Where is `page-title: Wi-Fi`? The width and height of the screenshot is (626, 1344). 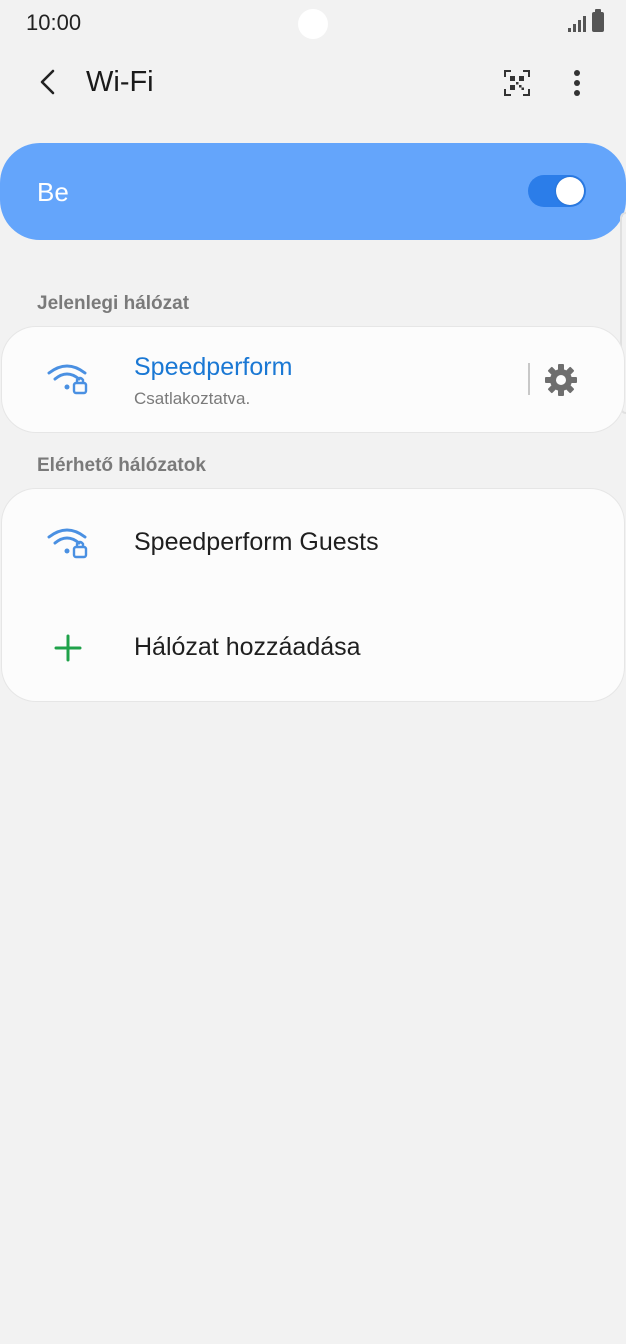
page-title: Wi-Fi is located at coordinates (120, 82).